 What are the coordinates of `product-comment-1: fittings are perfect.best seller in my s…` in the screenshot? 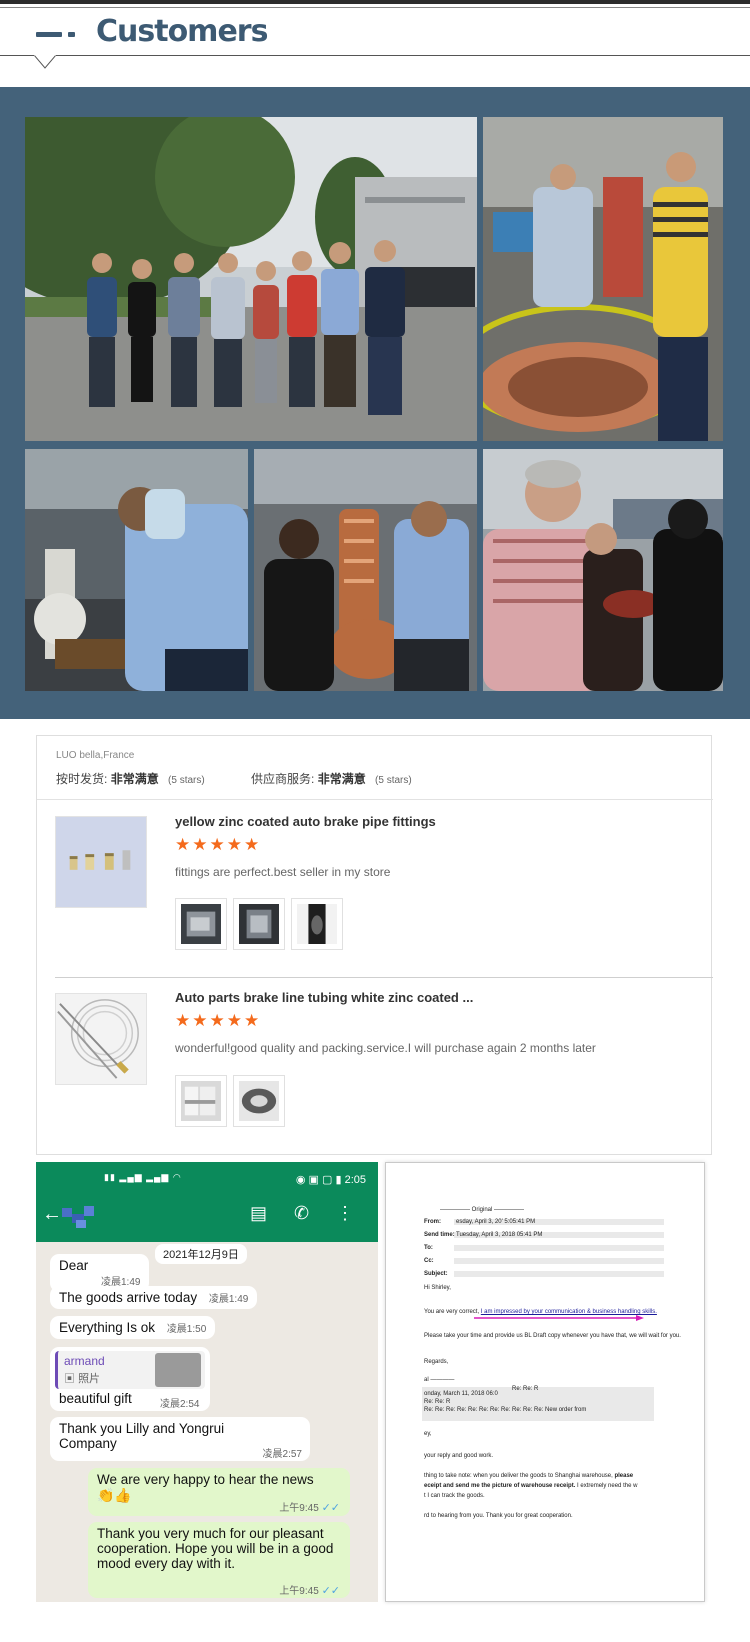 It's located at (283, 872).